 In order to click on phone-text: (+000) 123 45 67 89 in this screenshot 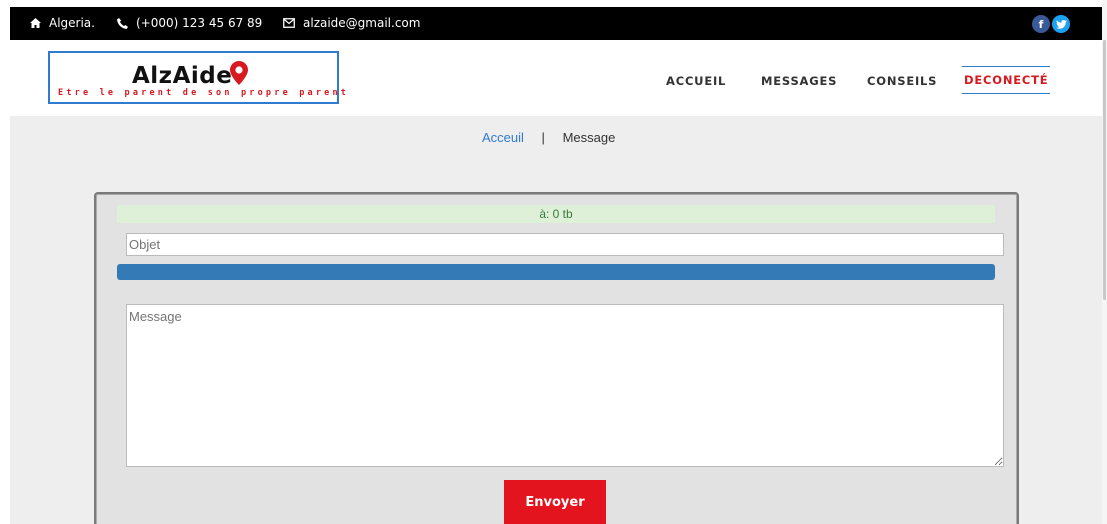, I will do `click(199, 23)`.